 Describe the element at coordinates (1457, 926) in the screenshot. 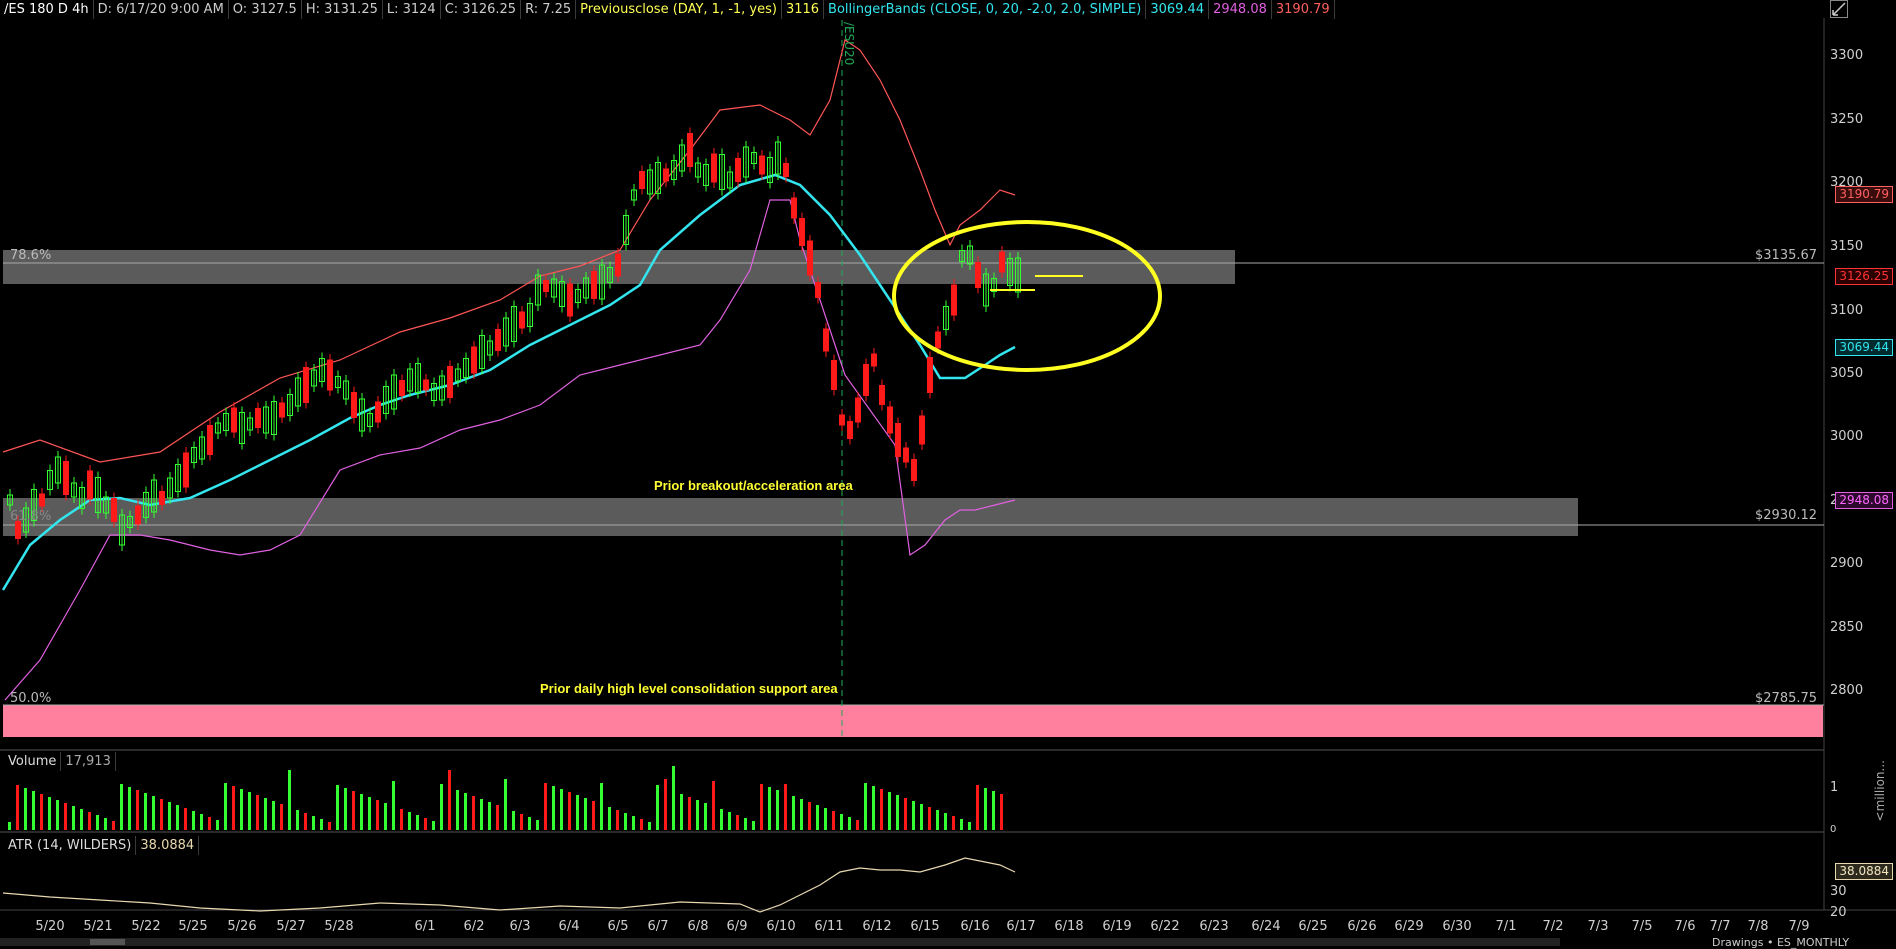

I see `date-tick: 6/30` at that location.